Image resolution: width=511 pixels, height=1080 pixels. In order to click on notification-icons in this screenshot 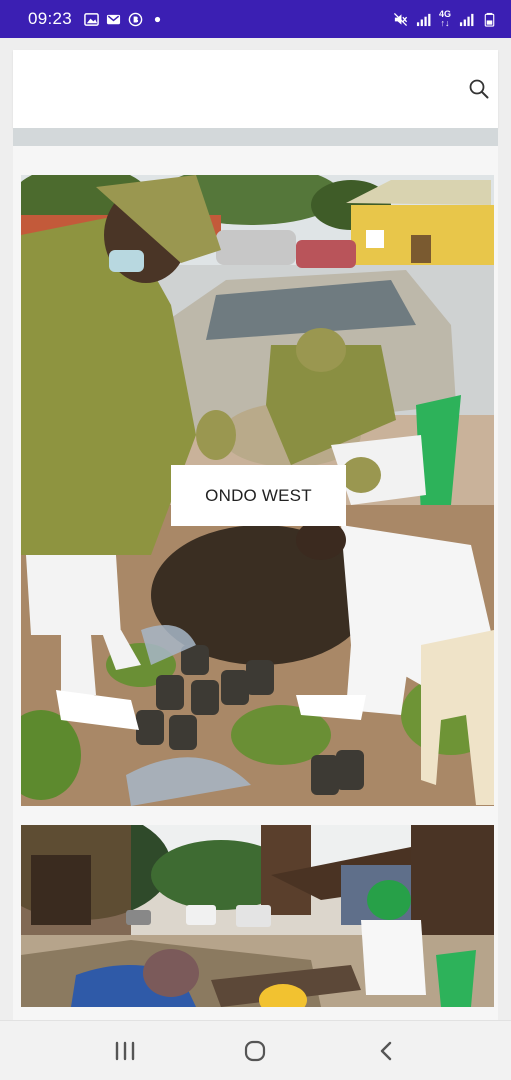, I will do `click(124, 19)`.